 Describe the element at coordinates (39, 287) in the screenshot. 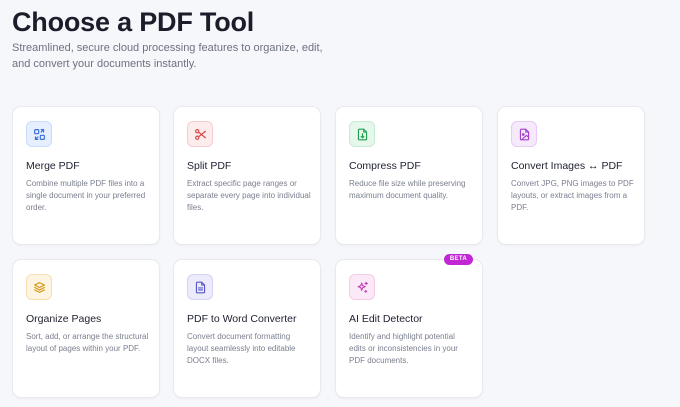

I see `layers-icon` at that location.